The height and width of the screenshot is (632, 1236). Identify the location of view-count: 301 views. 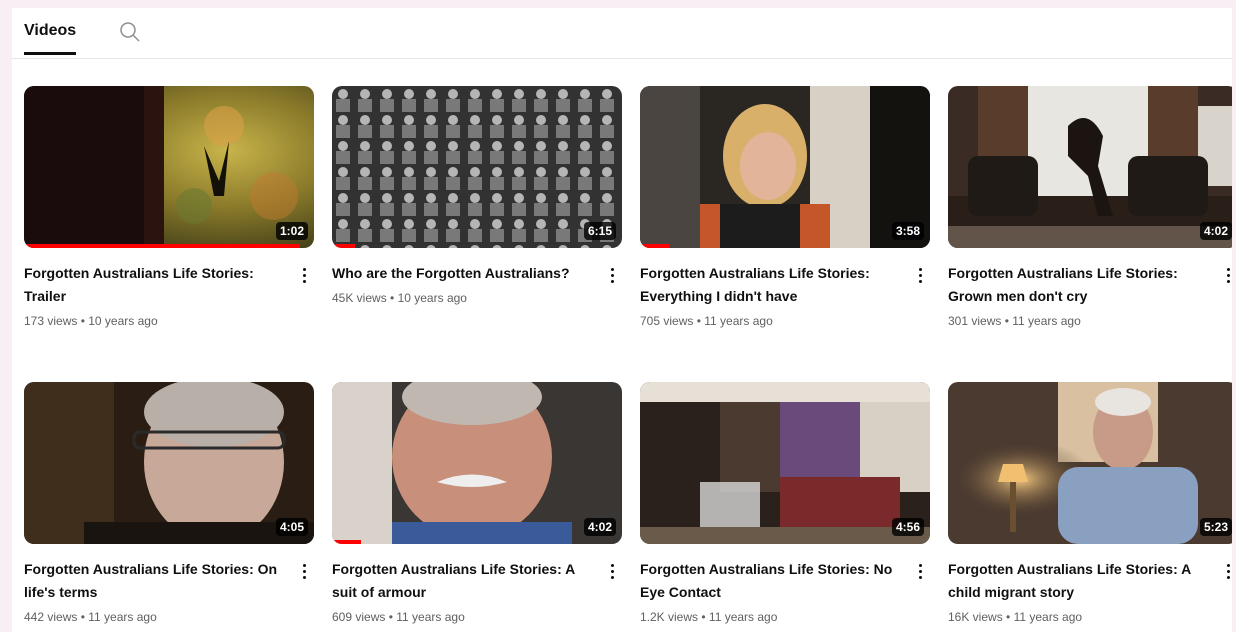
(975, 321).